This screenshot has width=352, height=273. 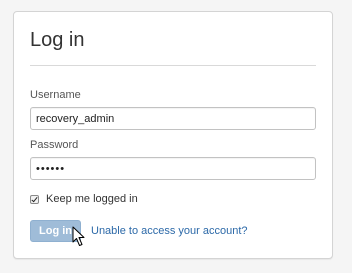 What do you see at coordinates (169, 231) in the screenshot?
I see `unable-to-access-link: Unable to access your account?` at bounding box center [169, 231].